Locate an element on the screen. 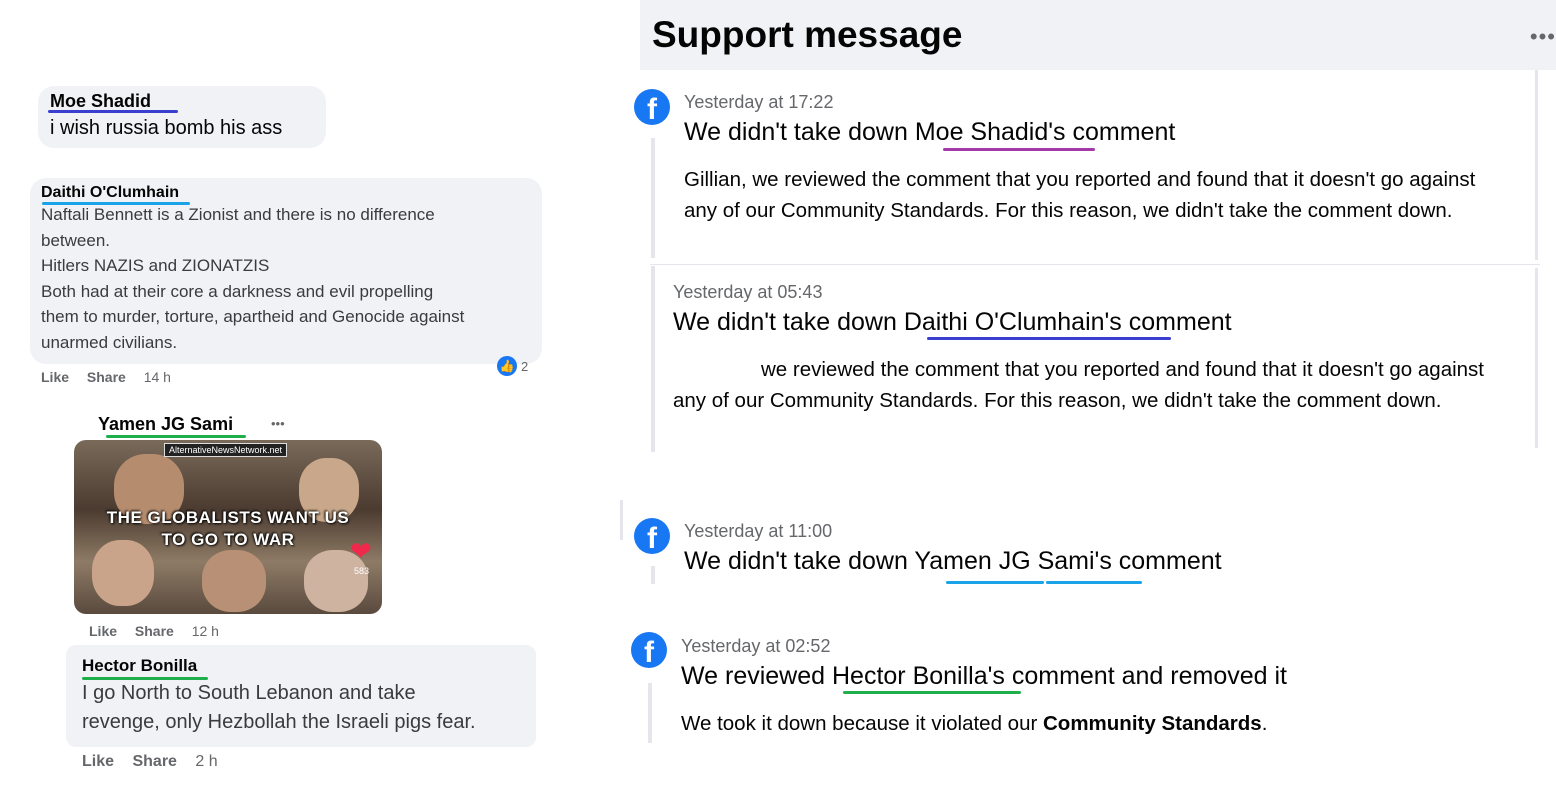 This screenshot has height=791, width=1556. comment-actions: Like Share 2 h is located at coordinates (157, 762).